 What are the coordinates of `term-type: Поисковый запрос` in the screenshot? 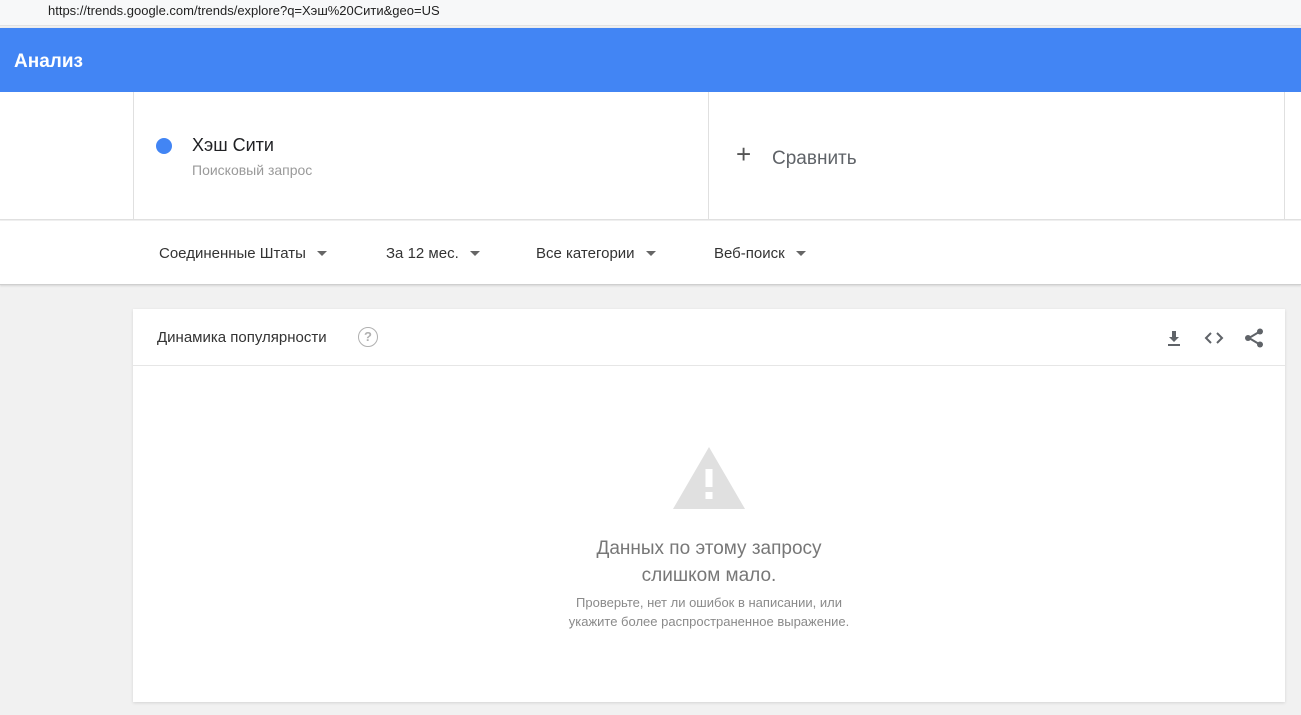 It's located at (252, 170).